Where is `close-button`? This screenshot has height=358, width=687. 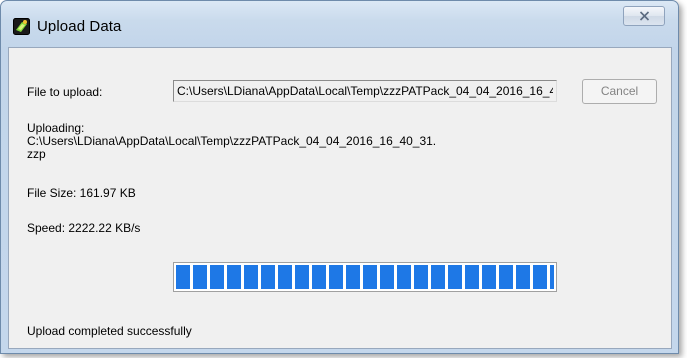
close-button is located at coordinates (644, 16).